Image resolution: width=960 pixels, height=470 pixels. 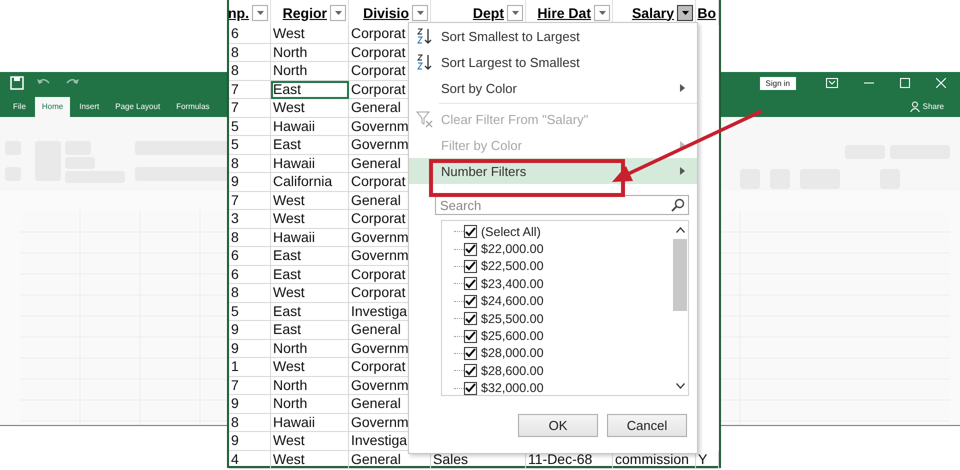 What do you see at coordinates (941, 83) in the screenshot?
I see `close-icon` at bounding box center [941, 83].